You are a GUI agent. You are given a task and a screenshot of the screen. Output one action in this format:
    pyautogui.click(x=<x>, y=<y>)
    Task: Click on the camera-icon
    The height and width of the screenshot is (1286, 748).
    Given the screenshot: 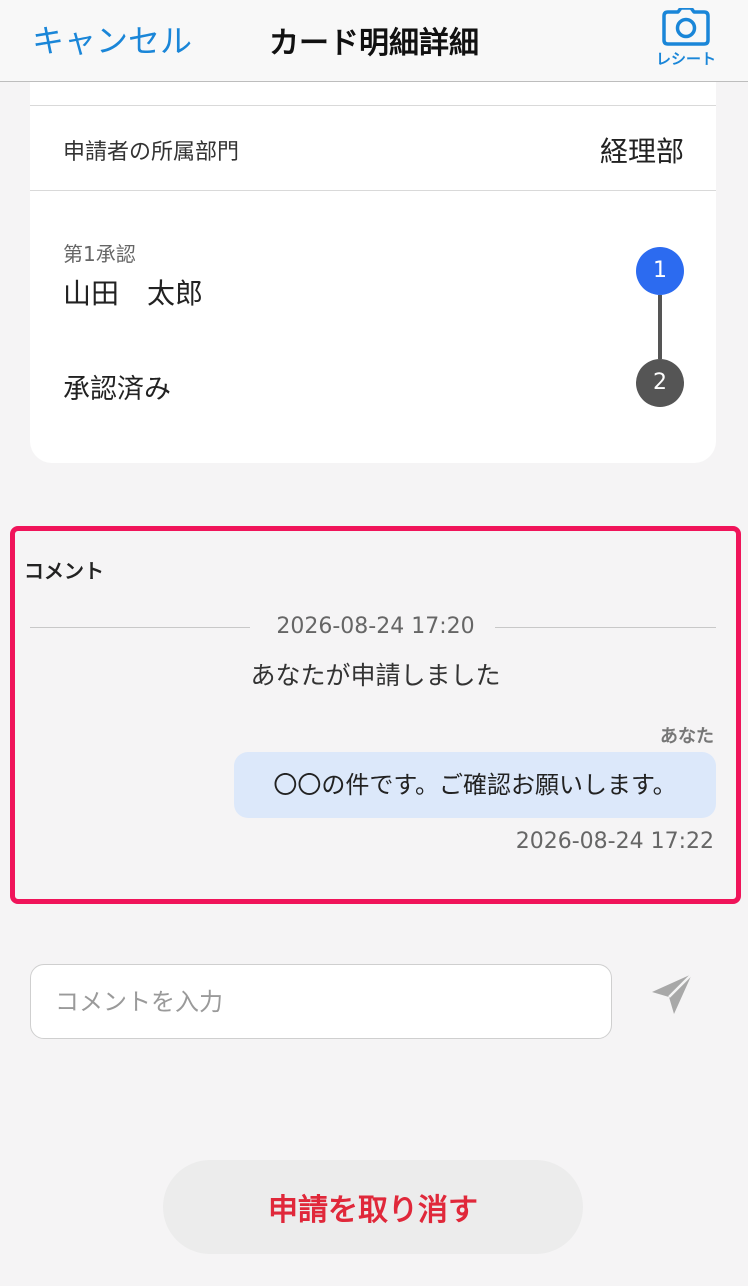 What is the action you would take?
    pyautogui.click(x=686, y=27)
    